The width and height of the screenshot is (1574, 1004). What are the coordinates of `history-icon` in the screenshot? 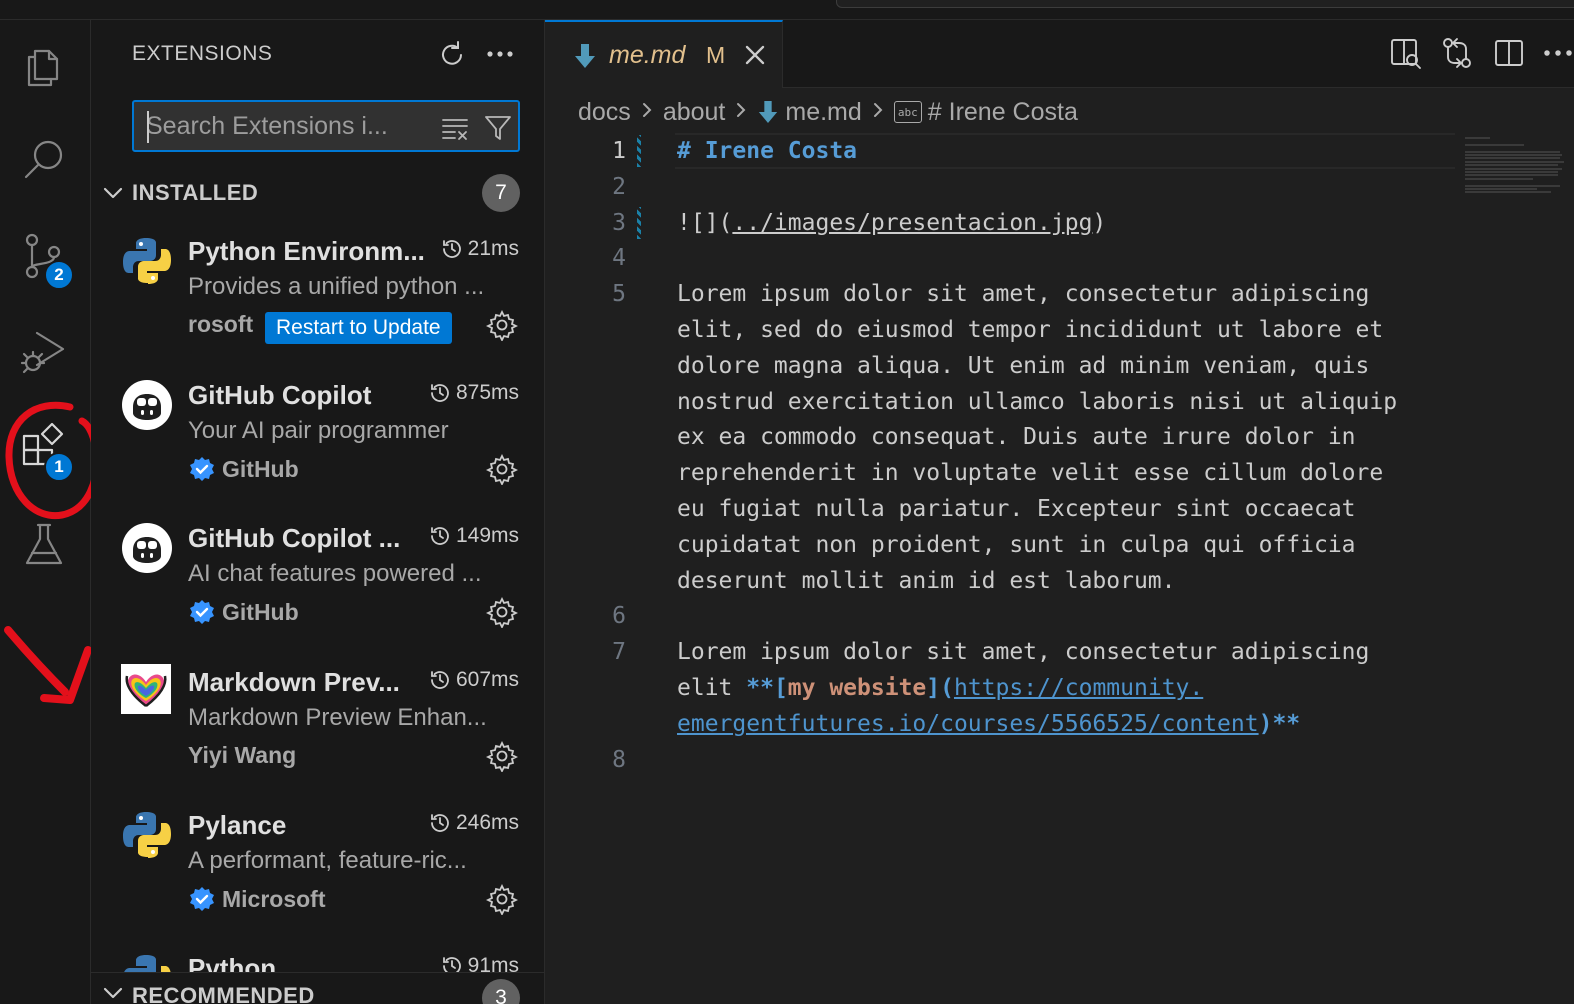 It's located at (451, 964).